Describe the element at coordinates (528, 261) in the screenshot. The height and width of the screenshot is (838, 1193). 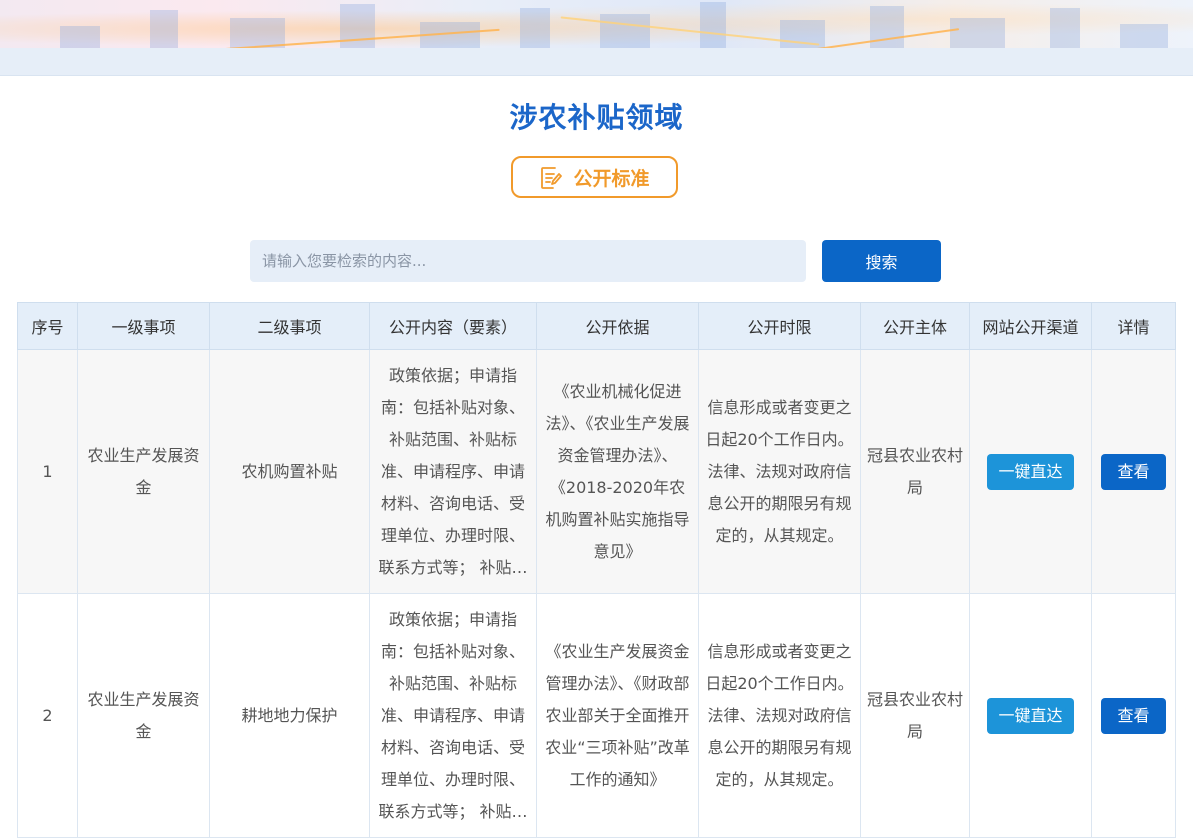
I see `search-input` at that location.